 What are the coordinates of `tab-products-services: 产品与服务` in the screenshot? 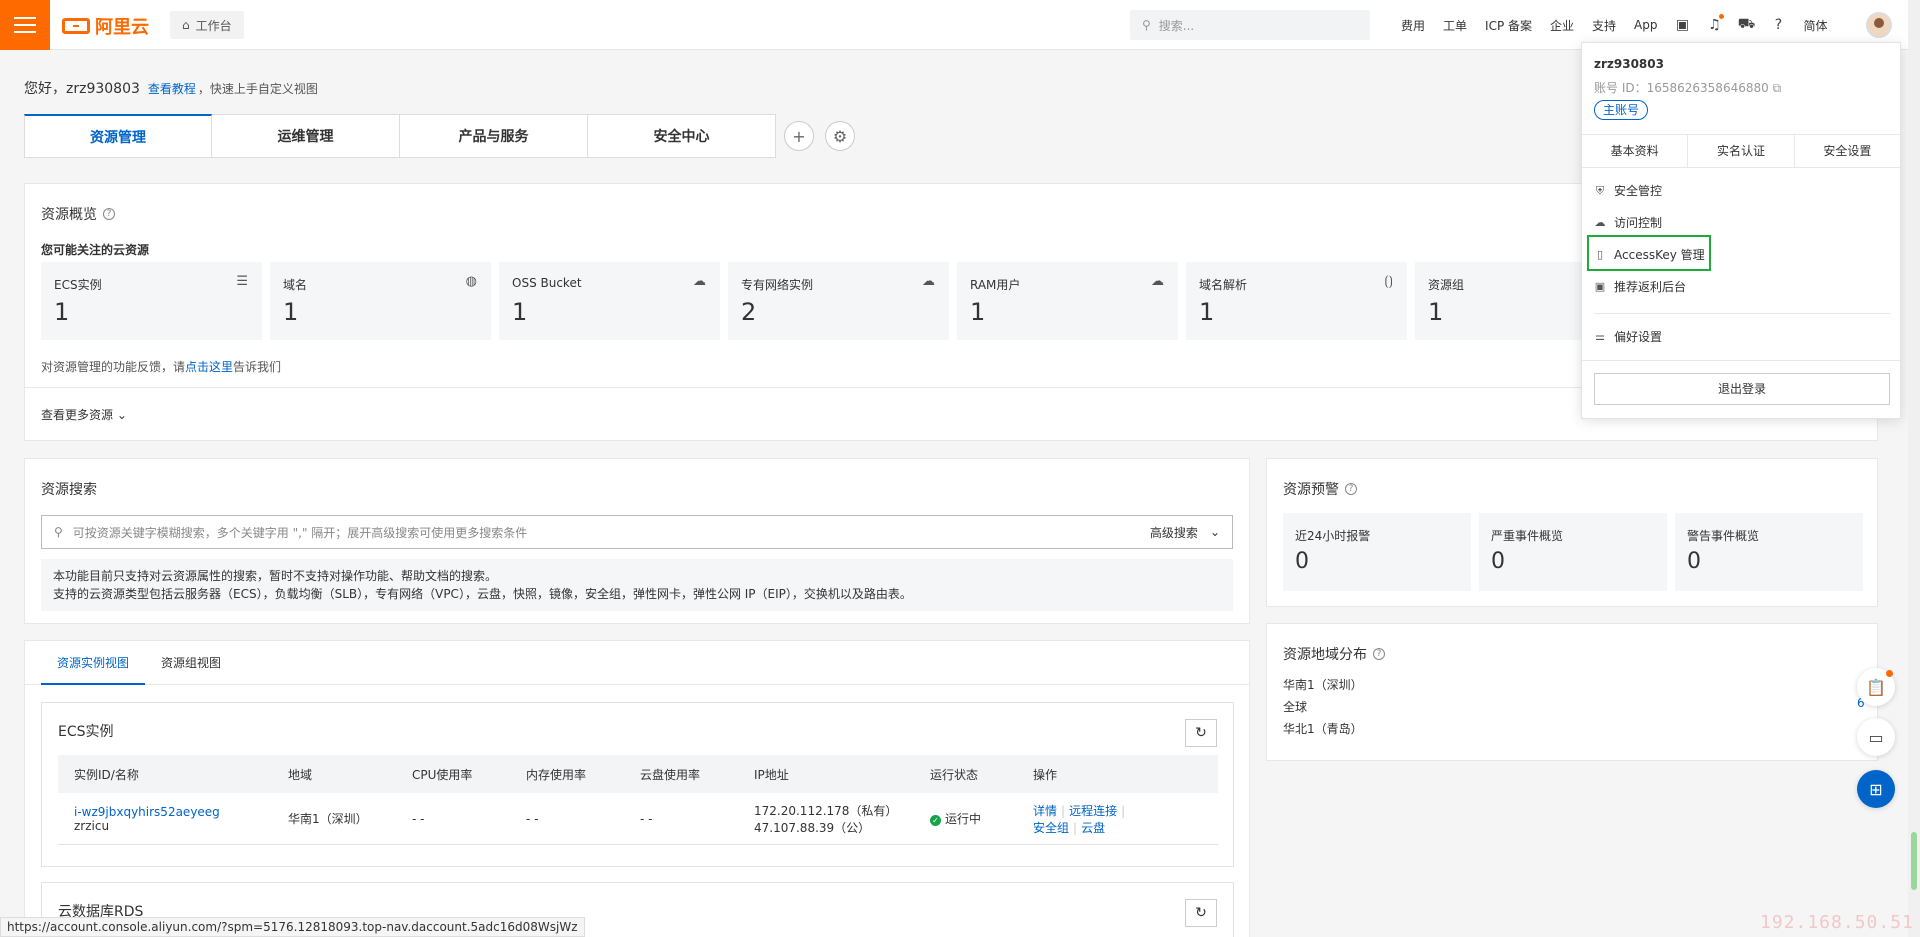 It's located at (494, 136).